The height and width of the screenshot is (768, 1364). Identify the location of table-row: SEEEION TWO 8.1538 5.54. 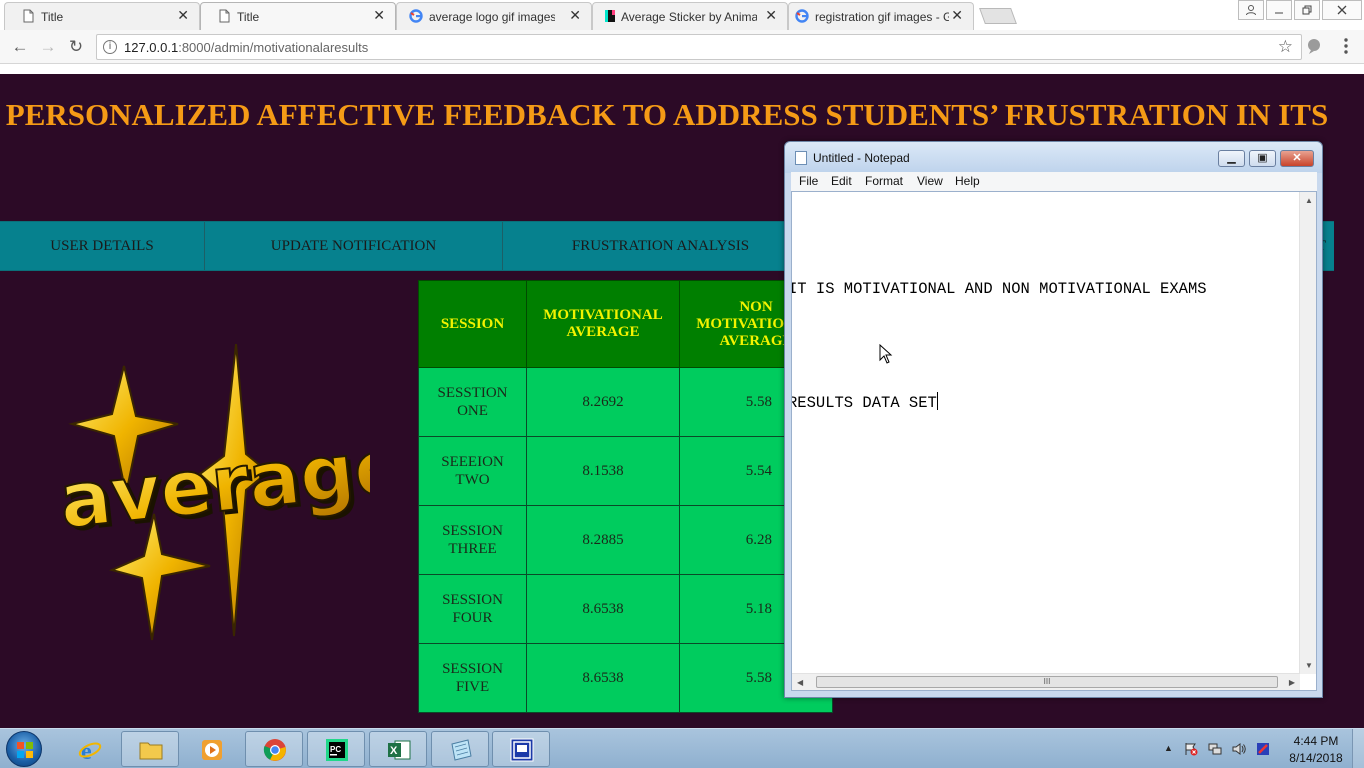
(625, 471).